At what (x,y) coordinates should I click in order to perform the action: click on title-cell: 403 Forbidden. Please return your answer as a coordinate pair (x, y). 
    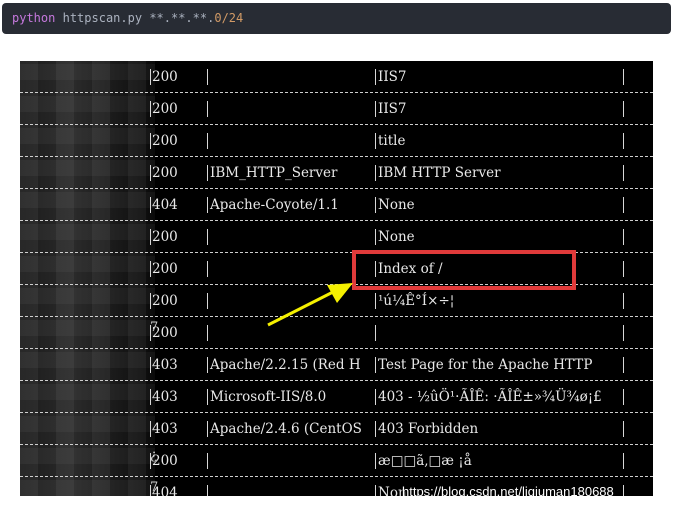
    Looking at the image, I should click on (428, 429).